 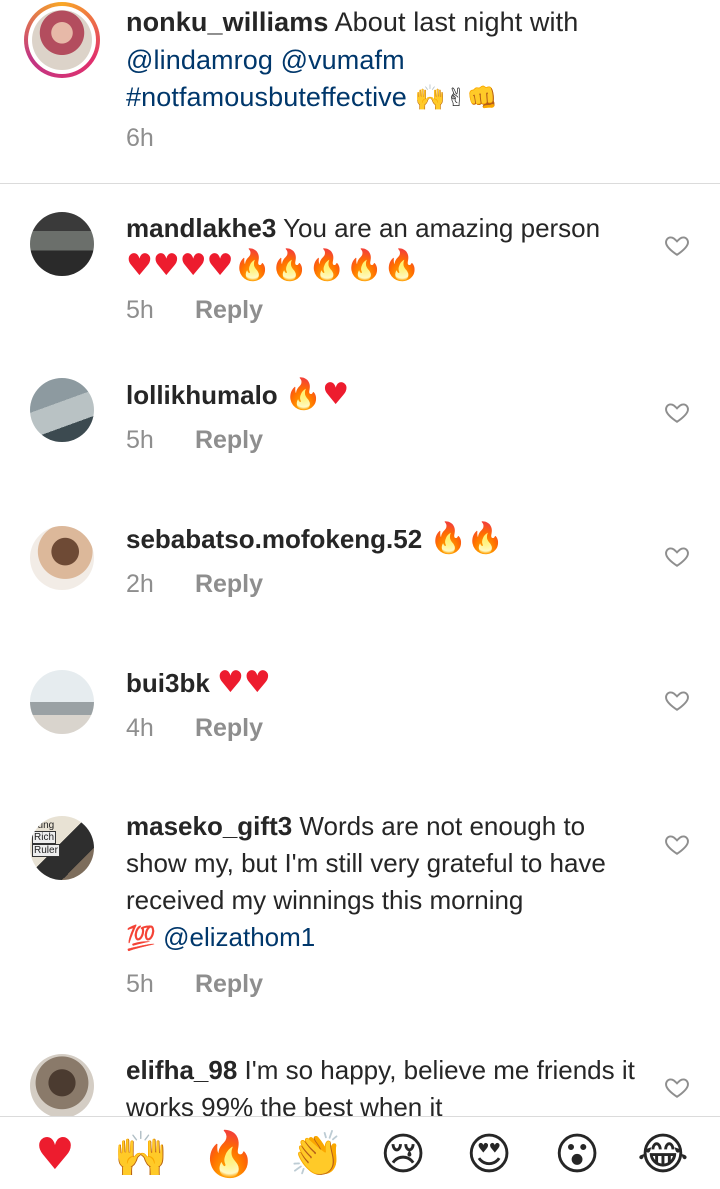 What do you see at coordinates (46, 838) in the screenshot?
I see `avatar-overlay-text: oung Rich Ruler` at bounding box center [46, 838].